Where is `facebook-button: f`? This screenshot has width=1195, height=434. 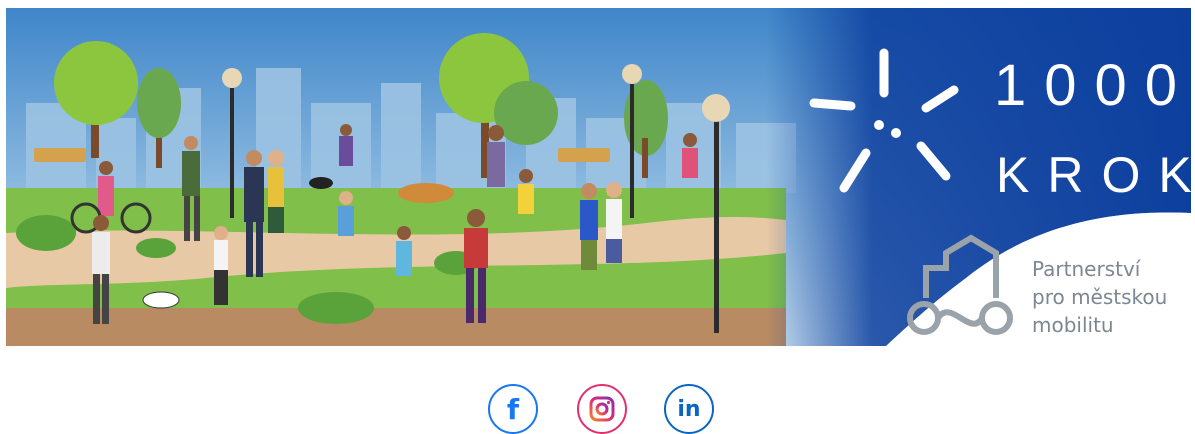
facebook-button: f is located at coordinates (513, 409).